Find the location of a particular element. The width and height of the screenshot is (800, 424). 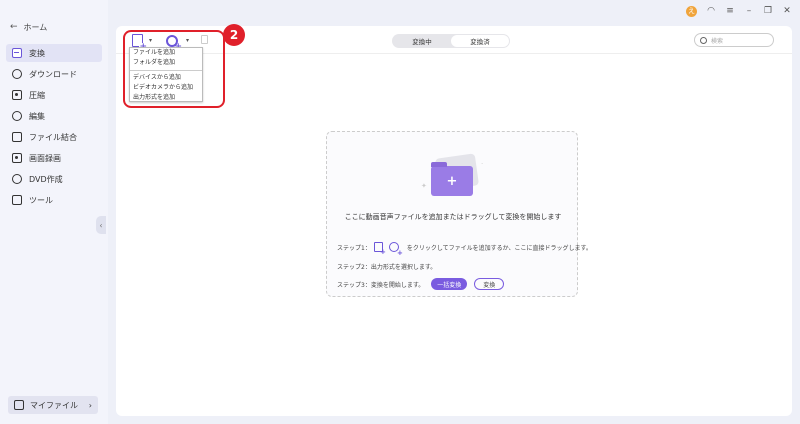

sidebar-item-label: DVD作成 is located at coordinates (46, 179).